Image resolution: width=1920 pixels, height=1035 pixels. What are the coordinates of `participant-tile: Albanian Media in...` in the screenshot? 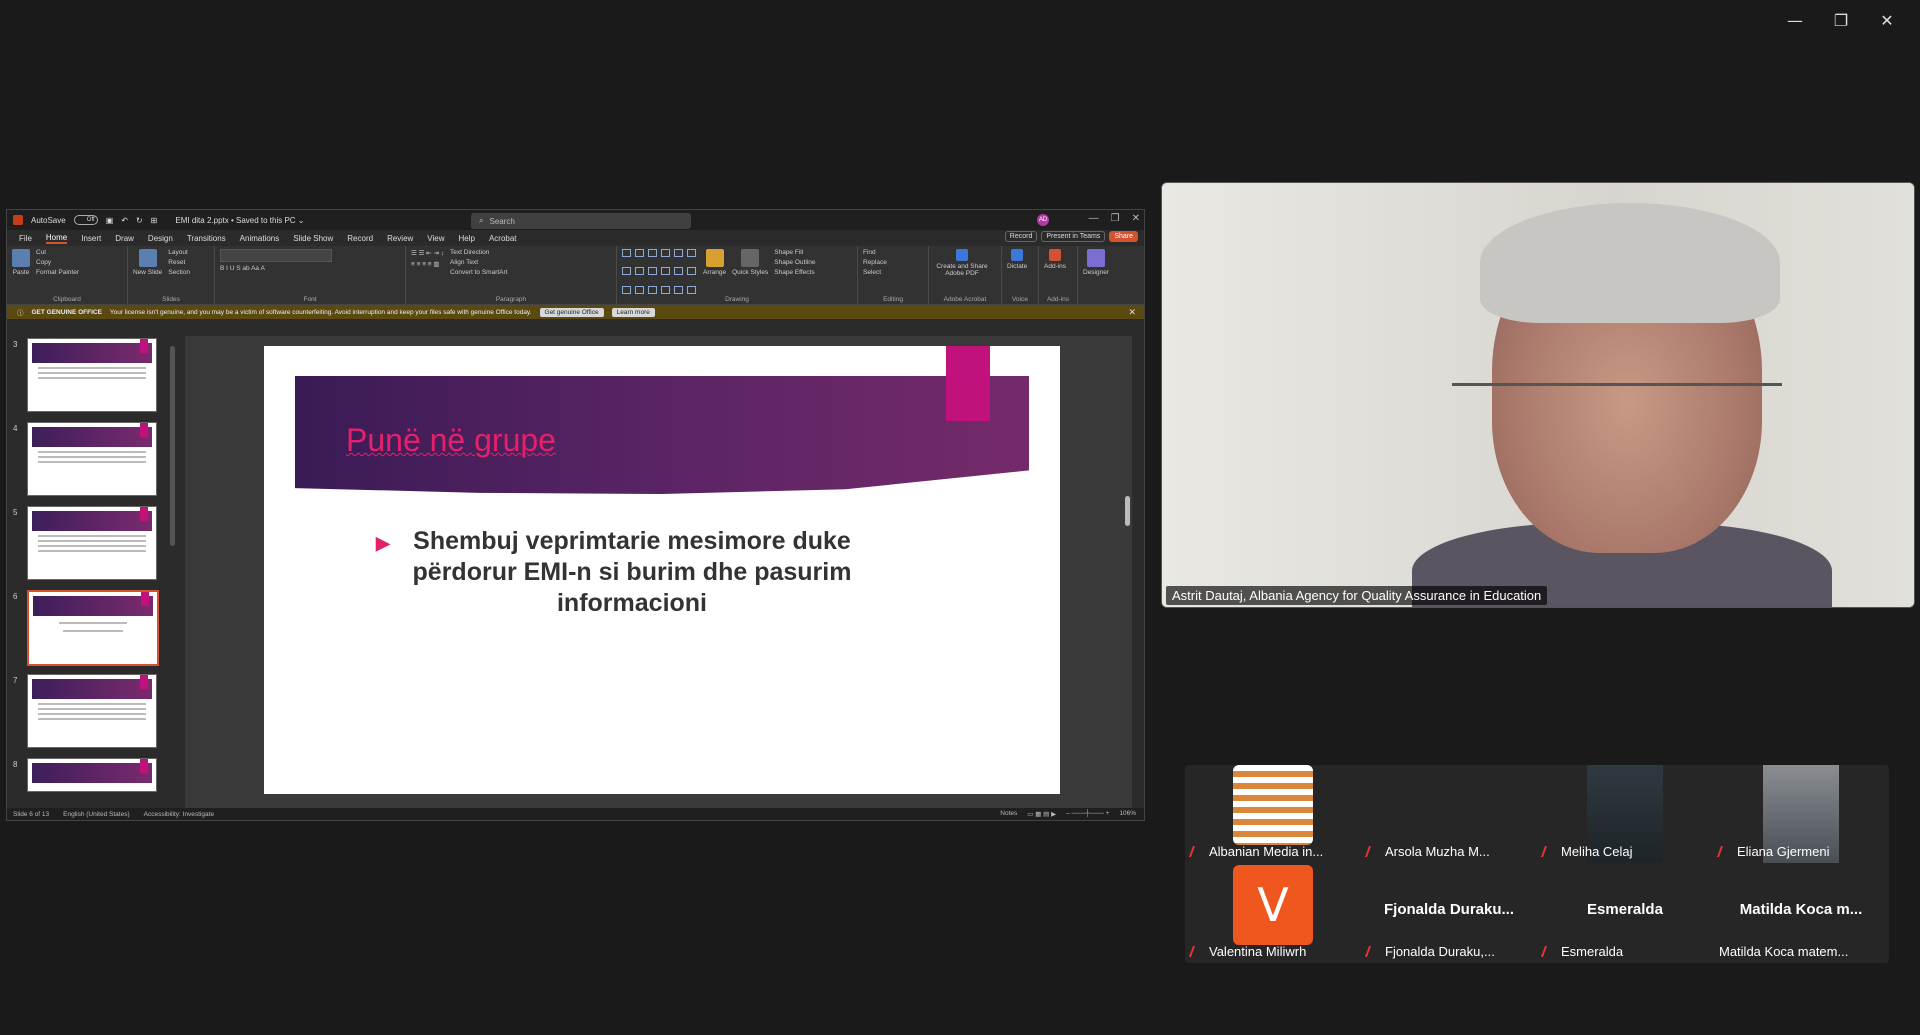 It's located at (1273, 814).